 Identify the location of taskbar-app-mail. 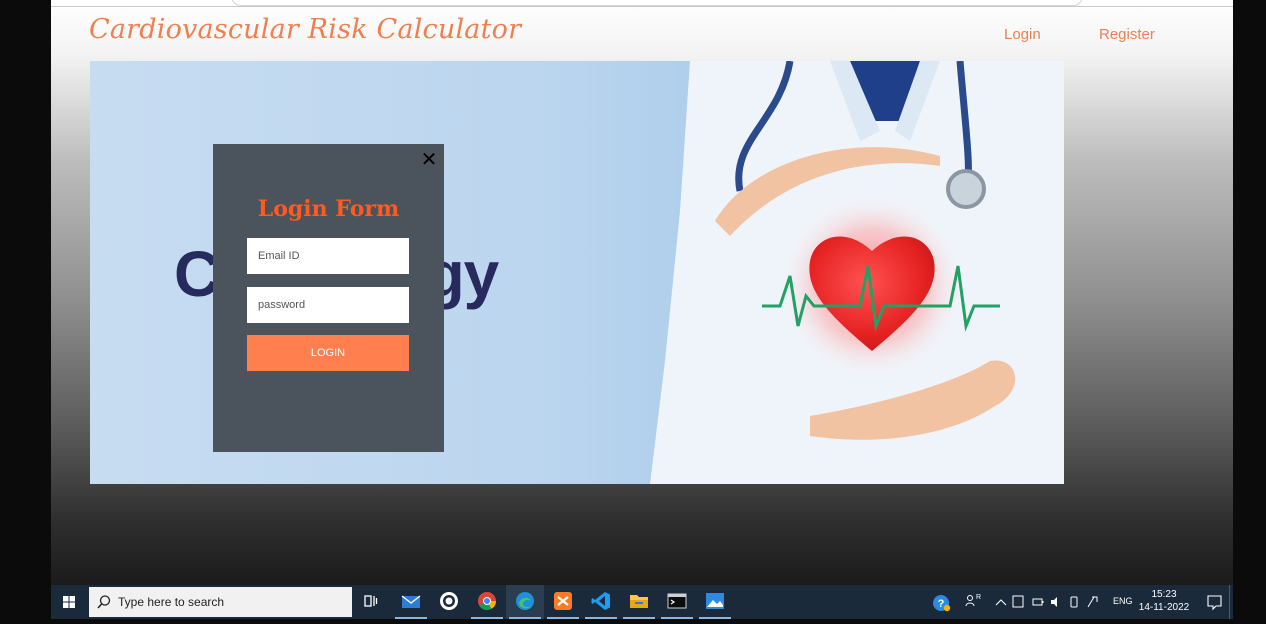
(411, 602).